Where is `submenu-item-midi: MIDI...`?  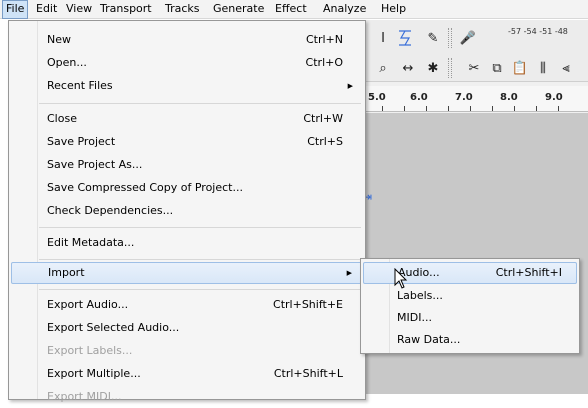 submenu-item-midi: MIDI... is located at coordinates (470, 318).